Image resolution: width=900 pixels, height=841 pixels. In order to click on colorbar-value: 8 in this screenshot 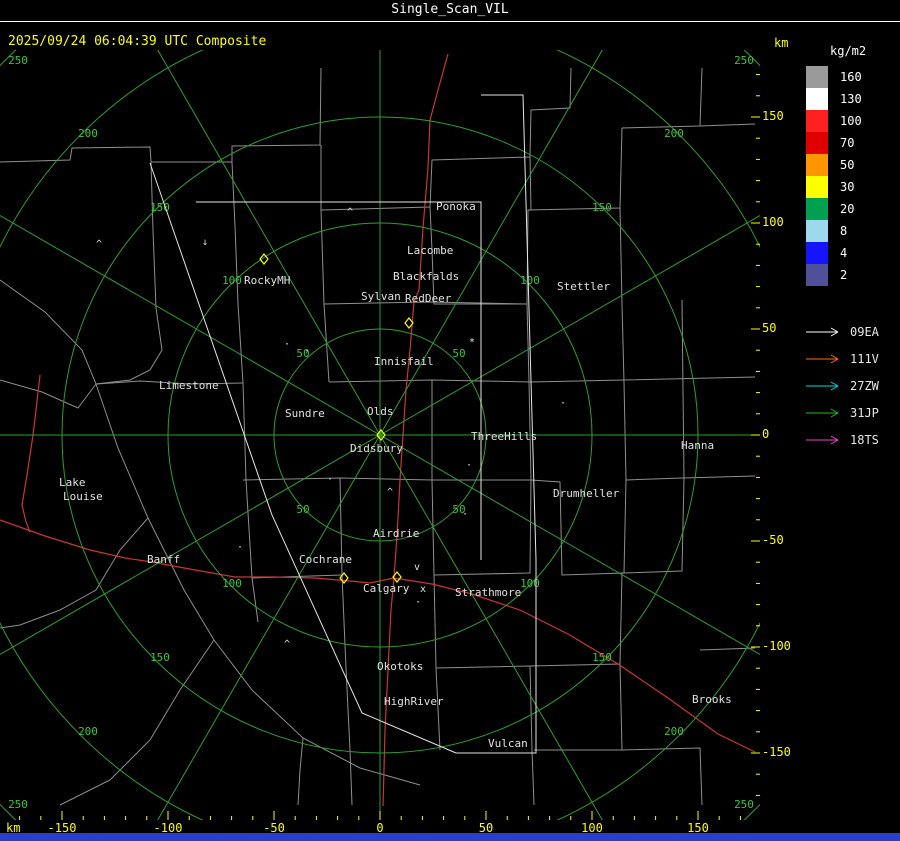, I will do `click(844, 231)`.